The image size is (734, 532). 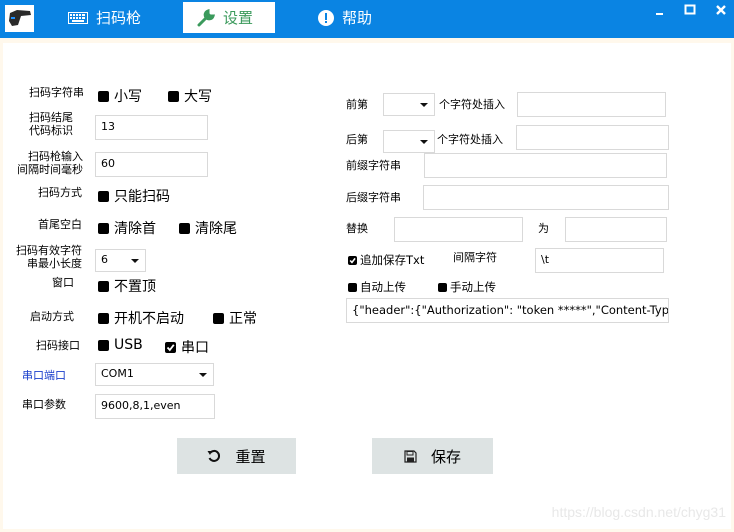 I want to click on suffix-code-label: 扫码结尾 代码标识, so click(x=51, y=124).